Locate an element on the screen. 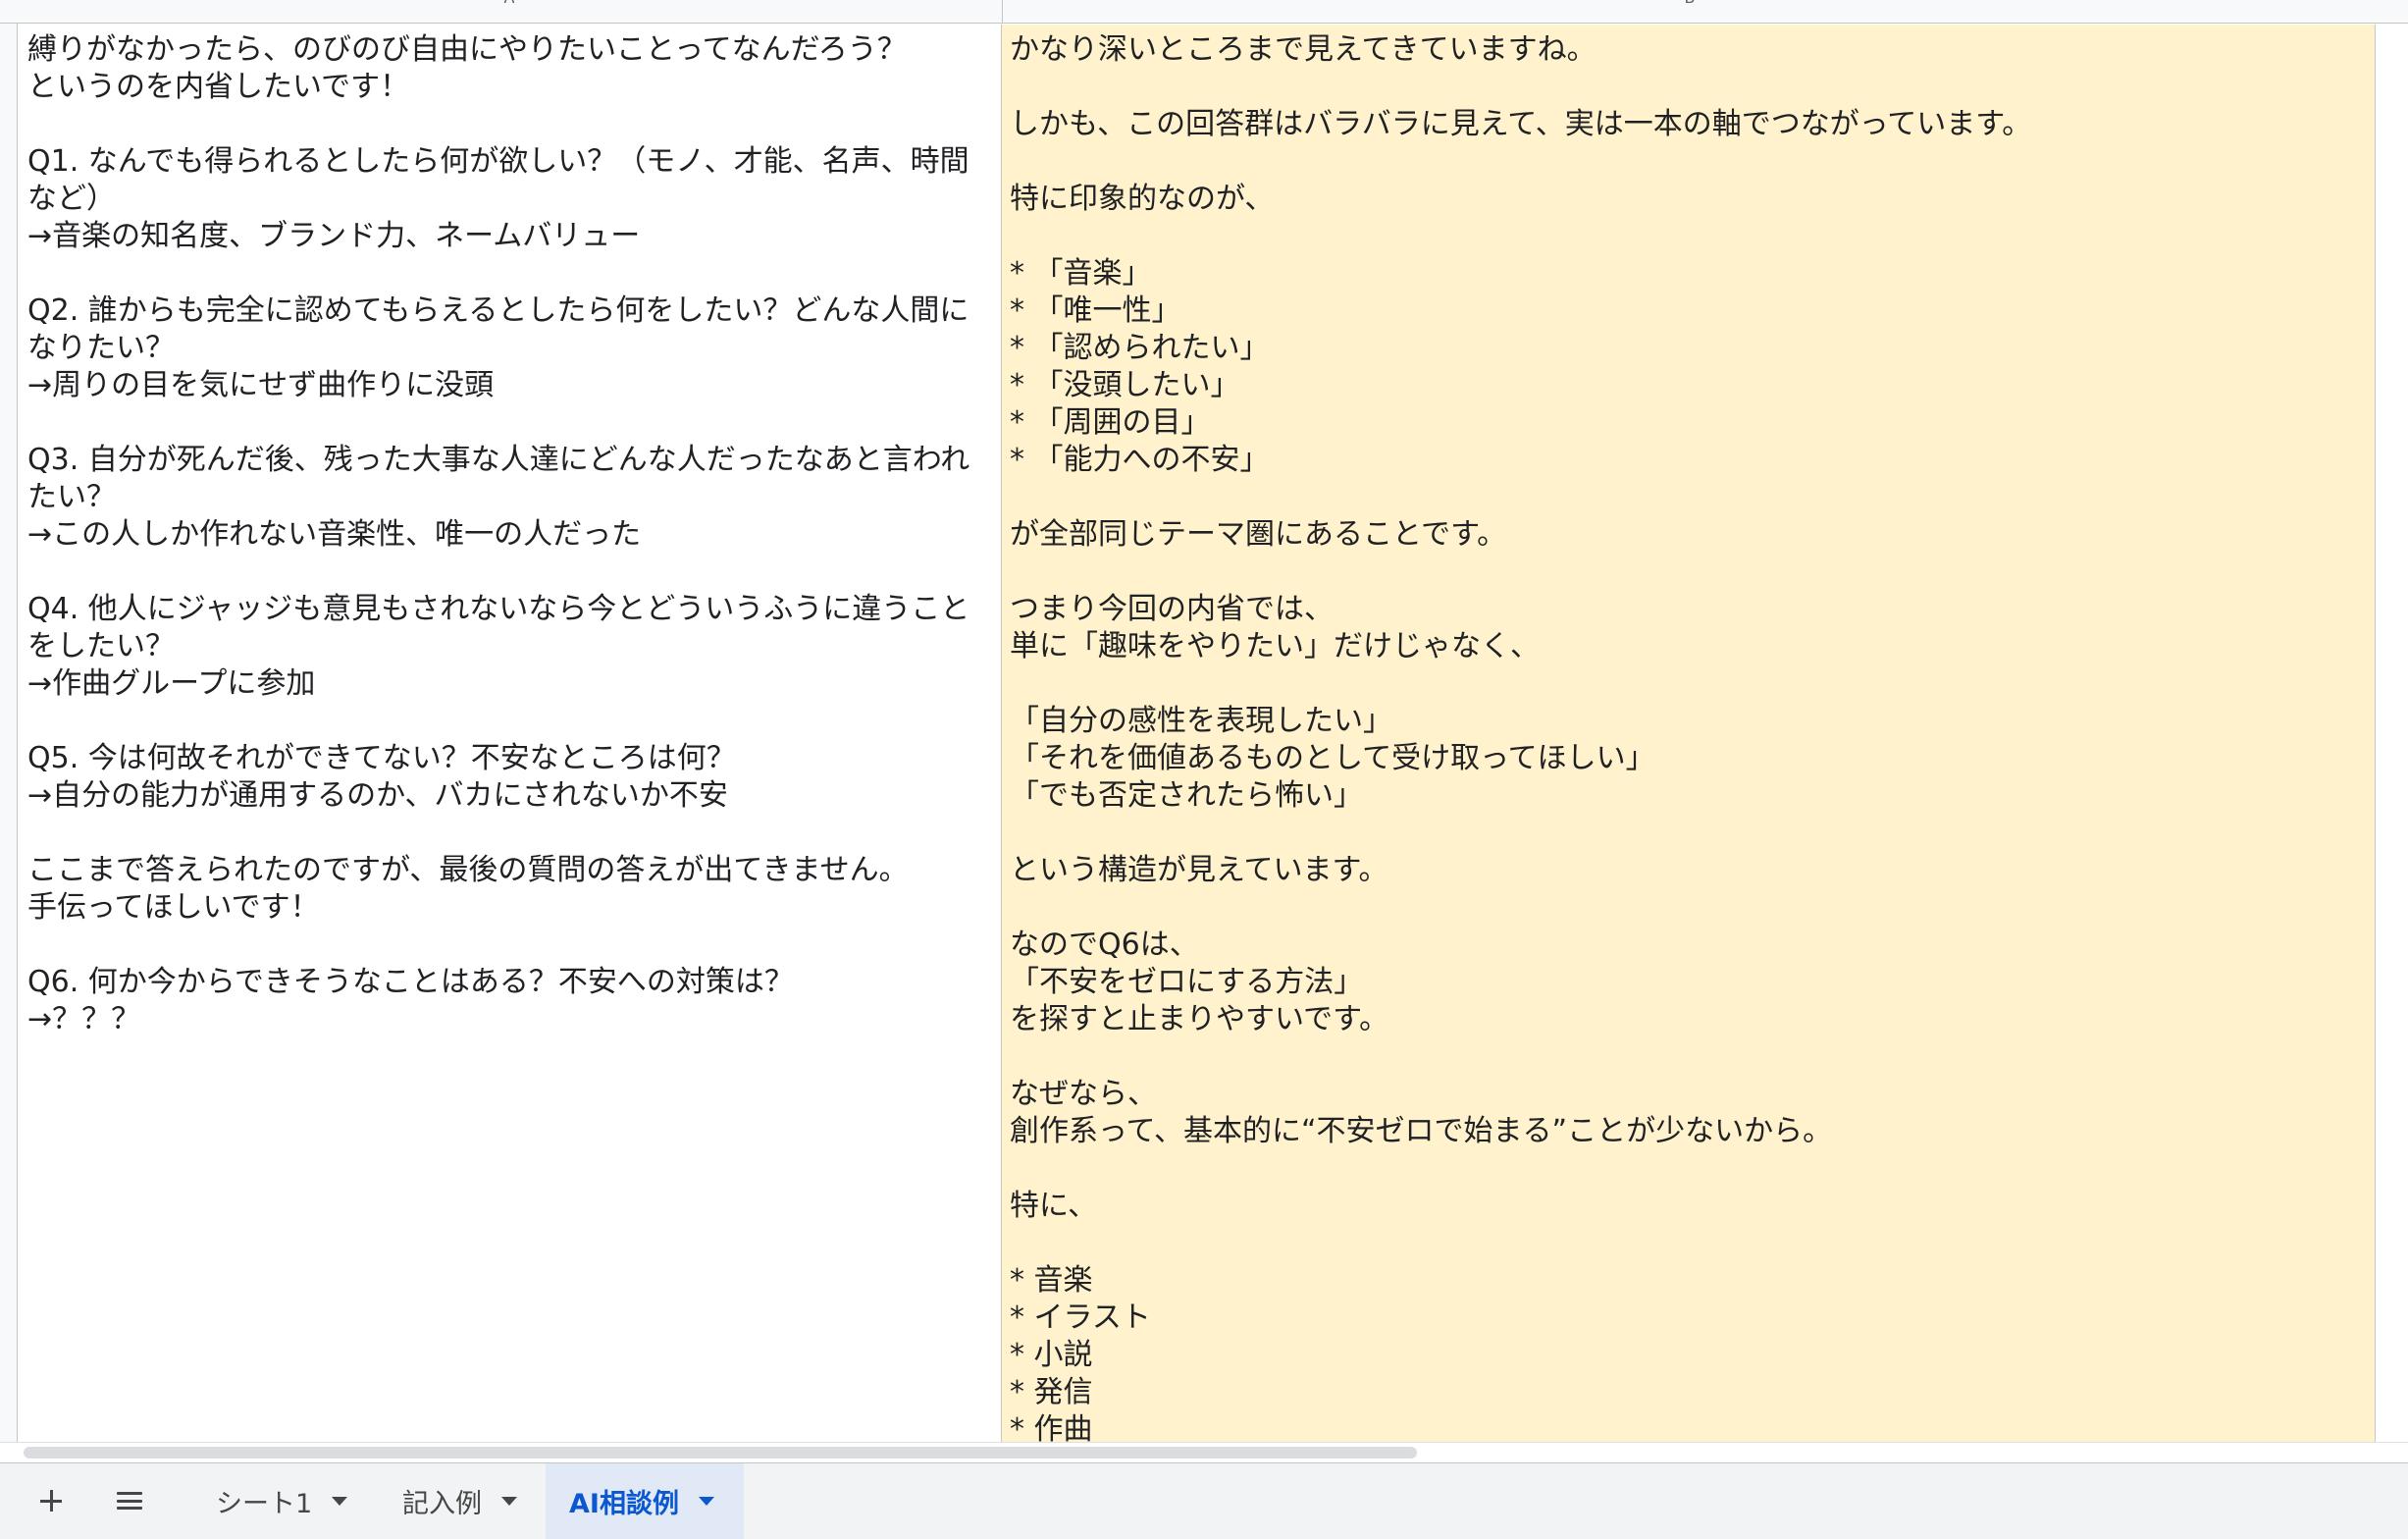  plus-icon is located at coordinates (51, 1501).